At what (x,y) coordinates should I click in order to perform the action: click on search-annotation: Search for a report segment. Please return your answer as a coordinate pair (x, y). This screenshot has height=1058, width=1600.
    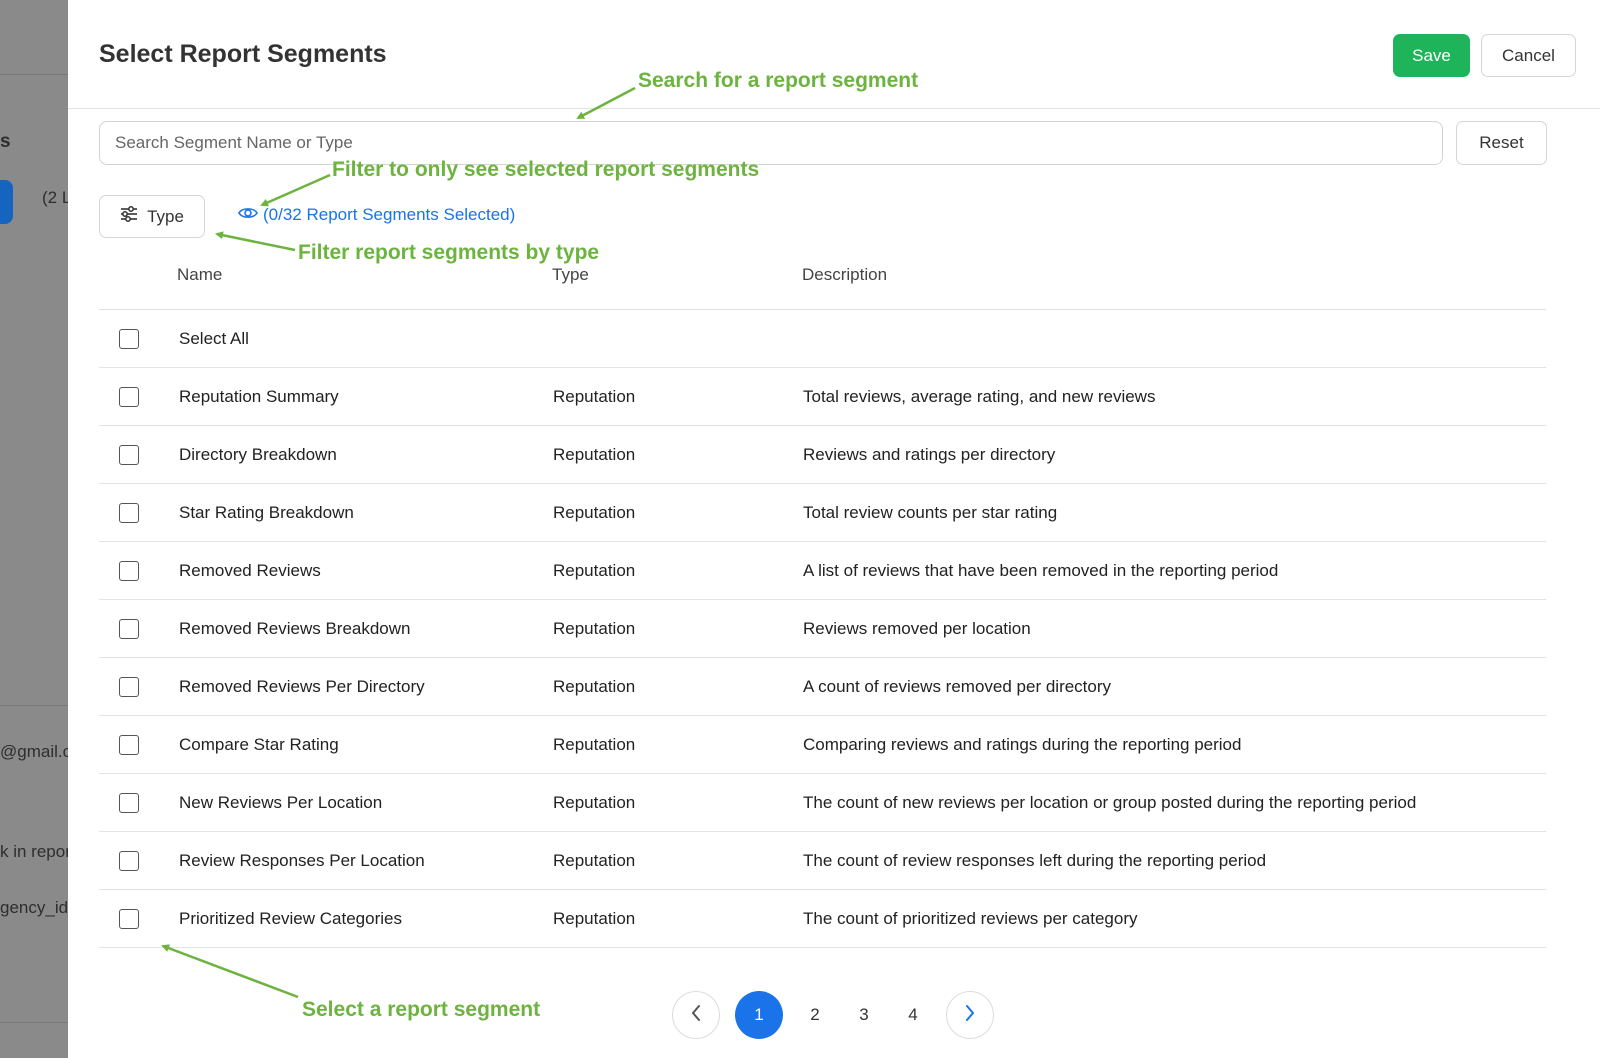
    Looking at the image, I should click on (778, 80).